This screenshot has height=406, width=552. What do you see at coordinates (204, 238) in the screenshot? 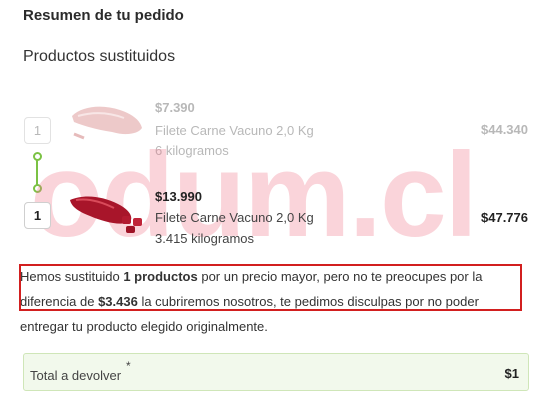
I see `substitute-product-weight: 3.415 kilogramos` at bounding box center [204, 238].